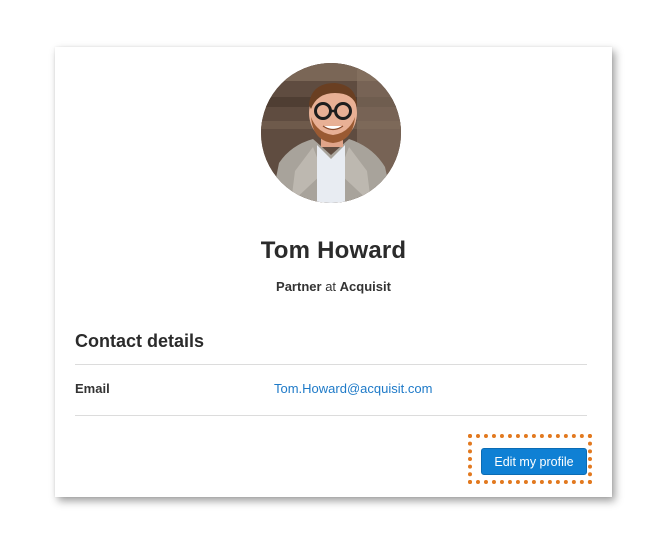 The image size is (668, 544). I want to click on avatar, so click(331, 133).